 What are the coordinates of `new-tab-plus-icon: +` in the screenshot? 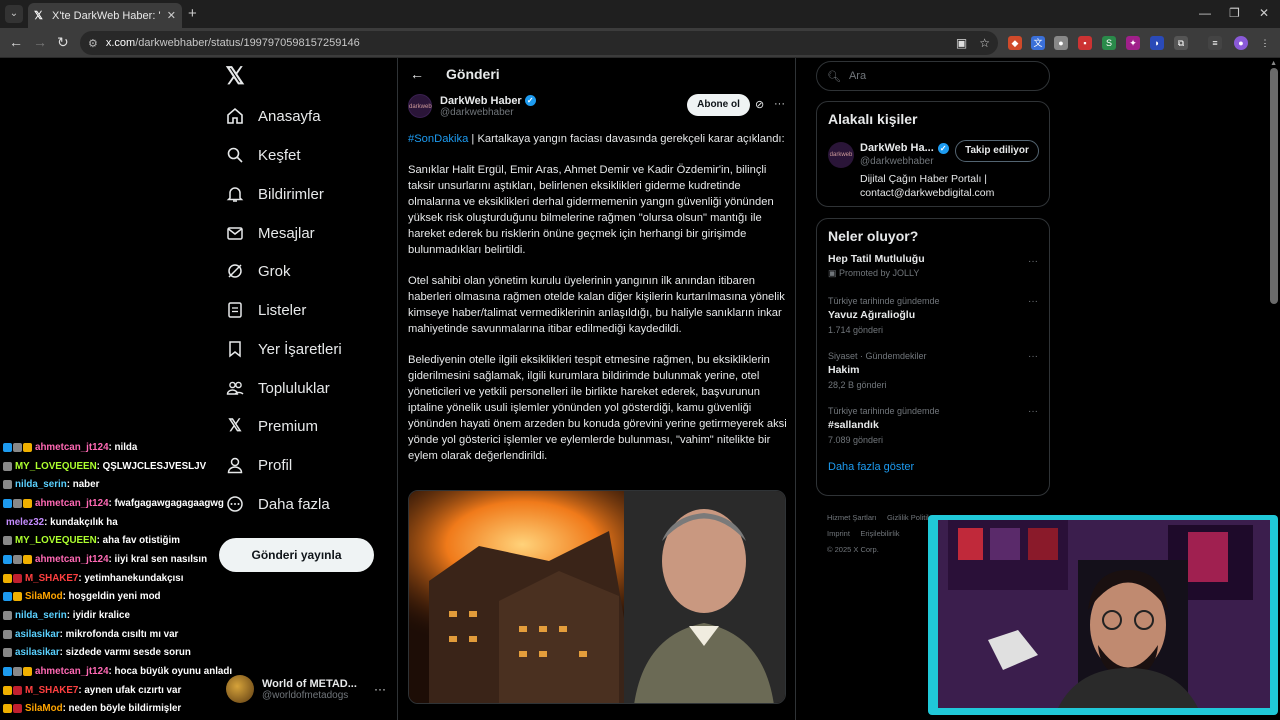 It's located at (192, 13).